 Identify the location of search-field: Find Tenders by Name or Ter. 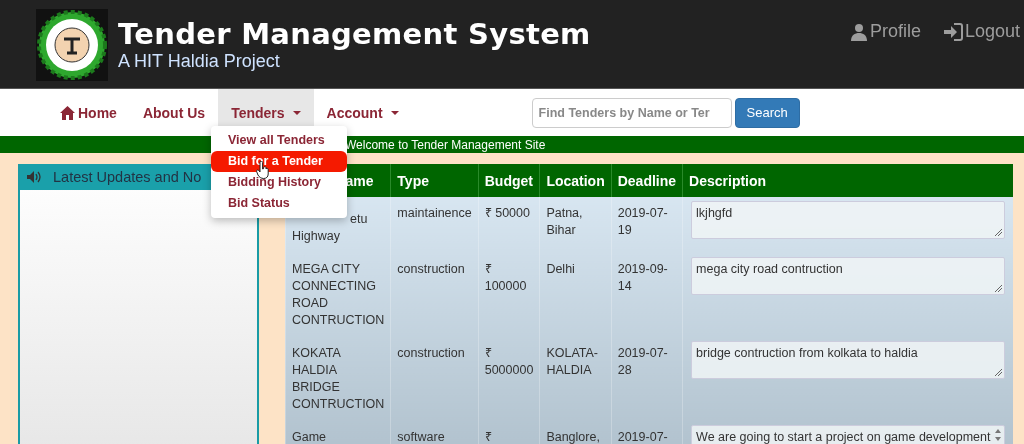
(631, 112).